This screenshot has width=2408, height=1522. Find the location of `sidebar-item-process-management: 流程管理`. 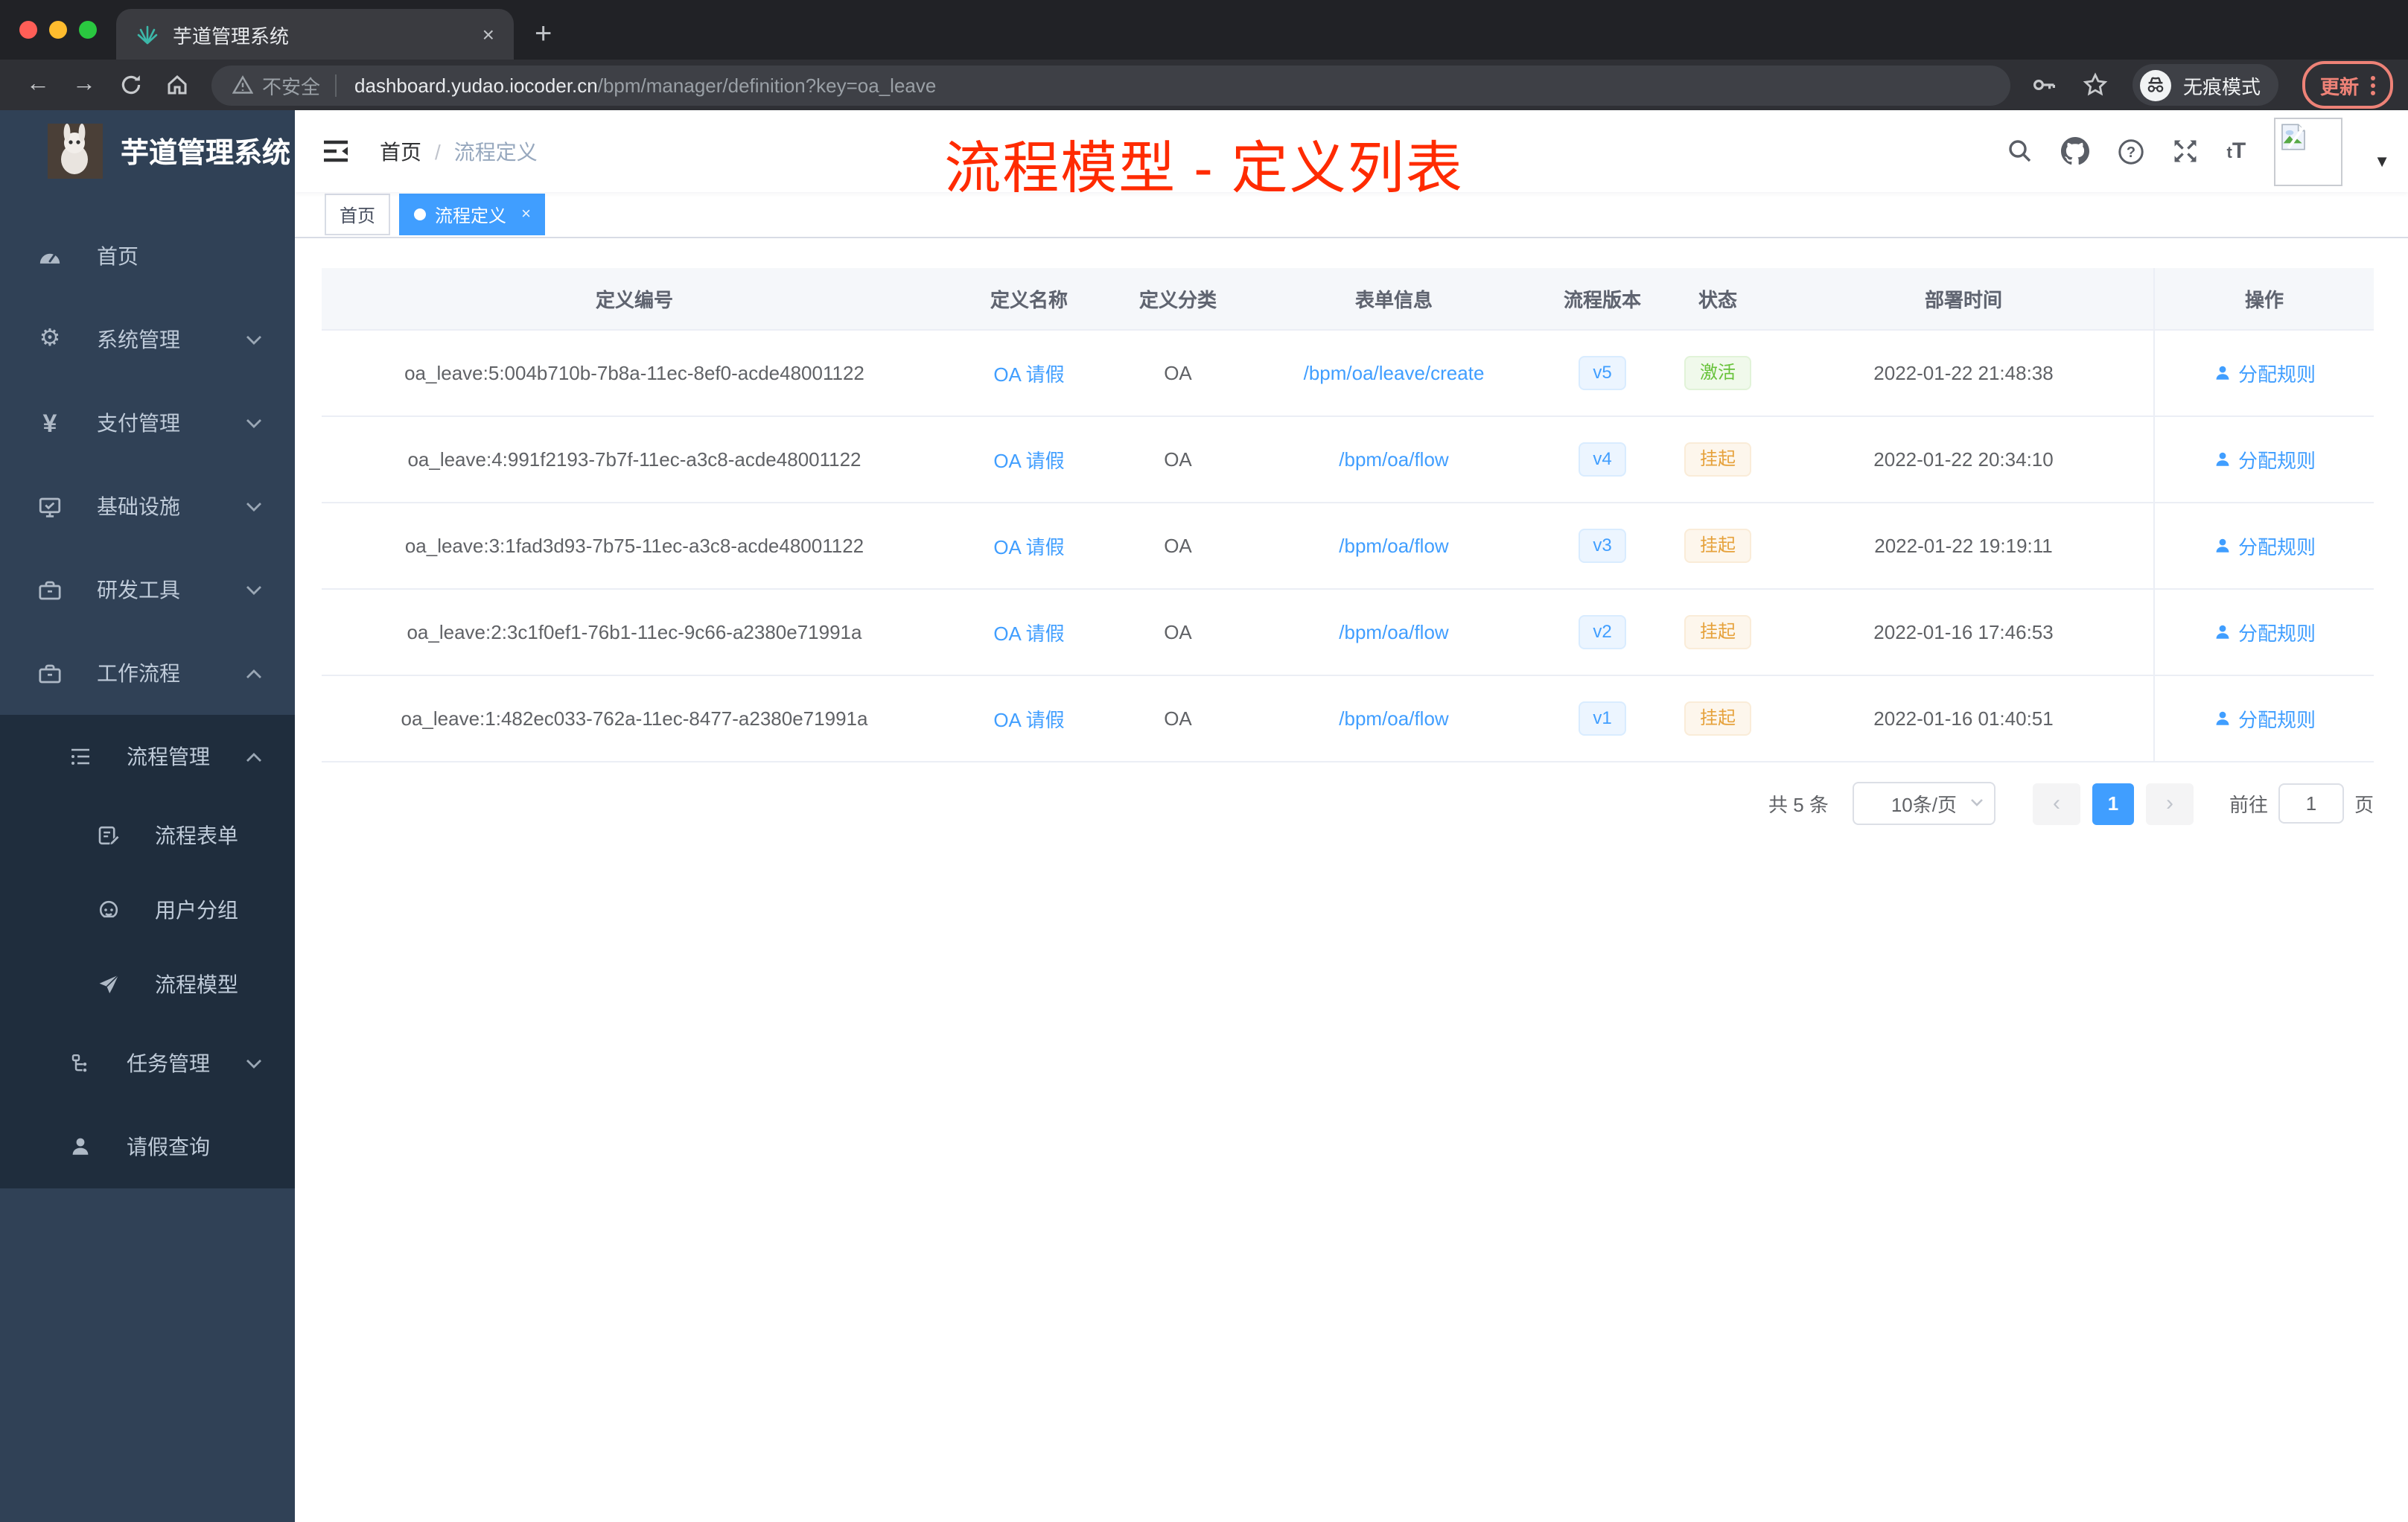

sidebar-item-process-management: 流程管理 is located at coordinates (147, 756).